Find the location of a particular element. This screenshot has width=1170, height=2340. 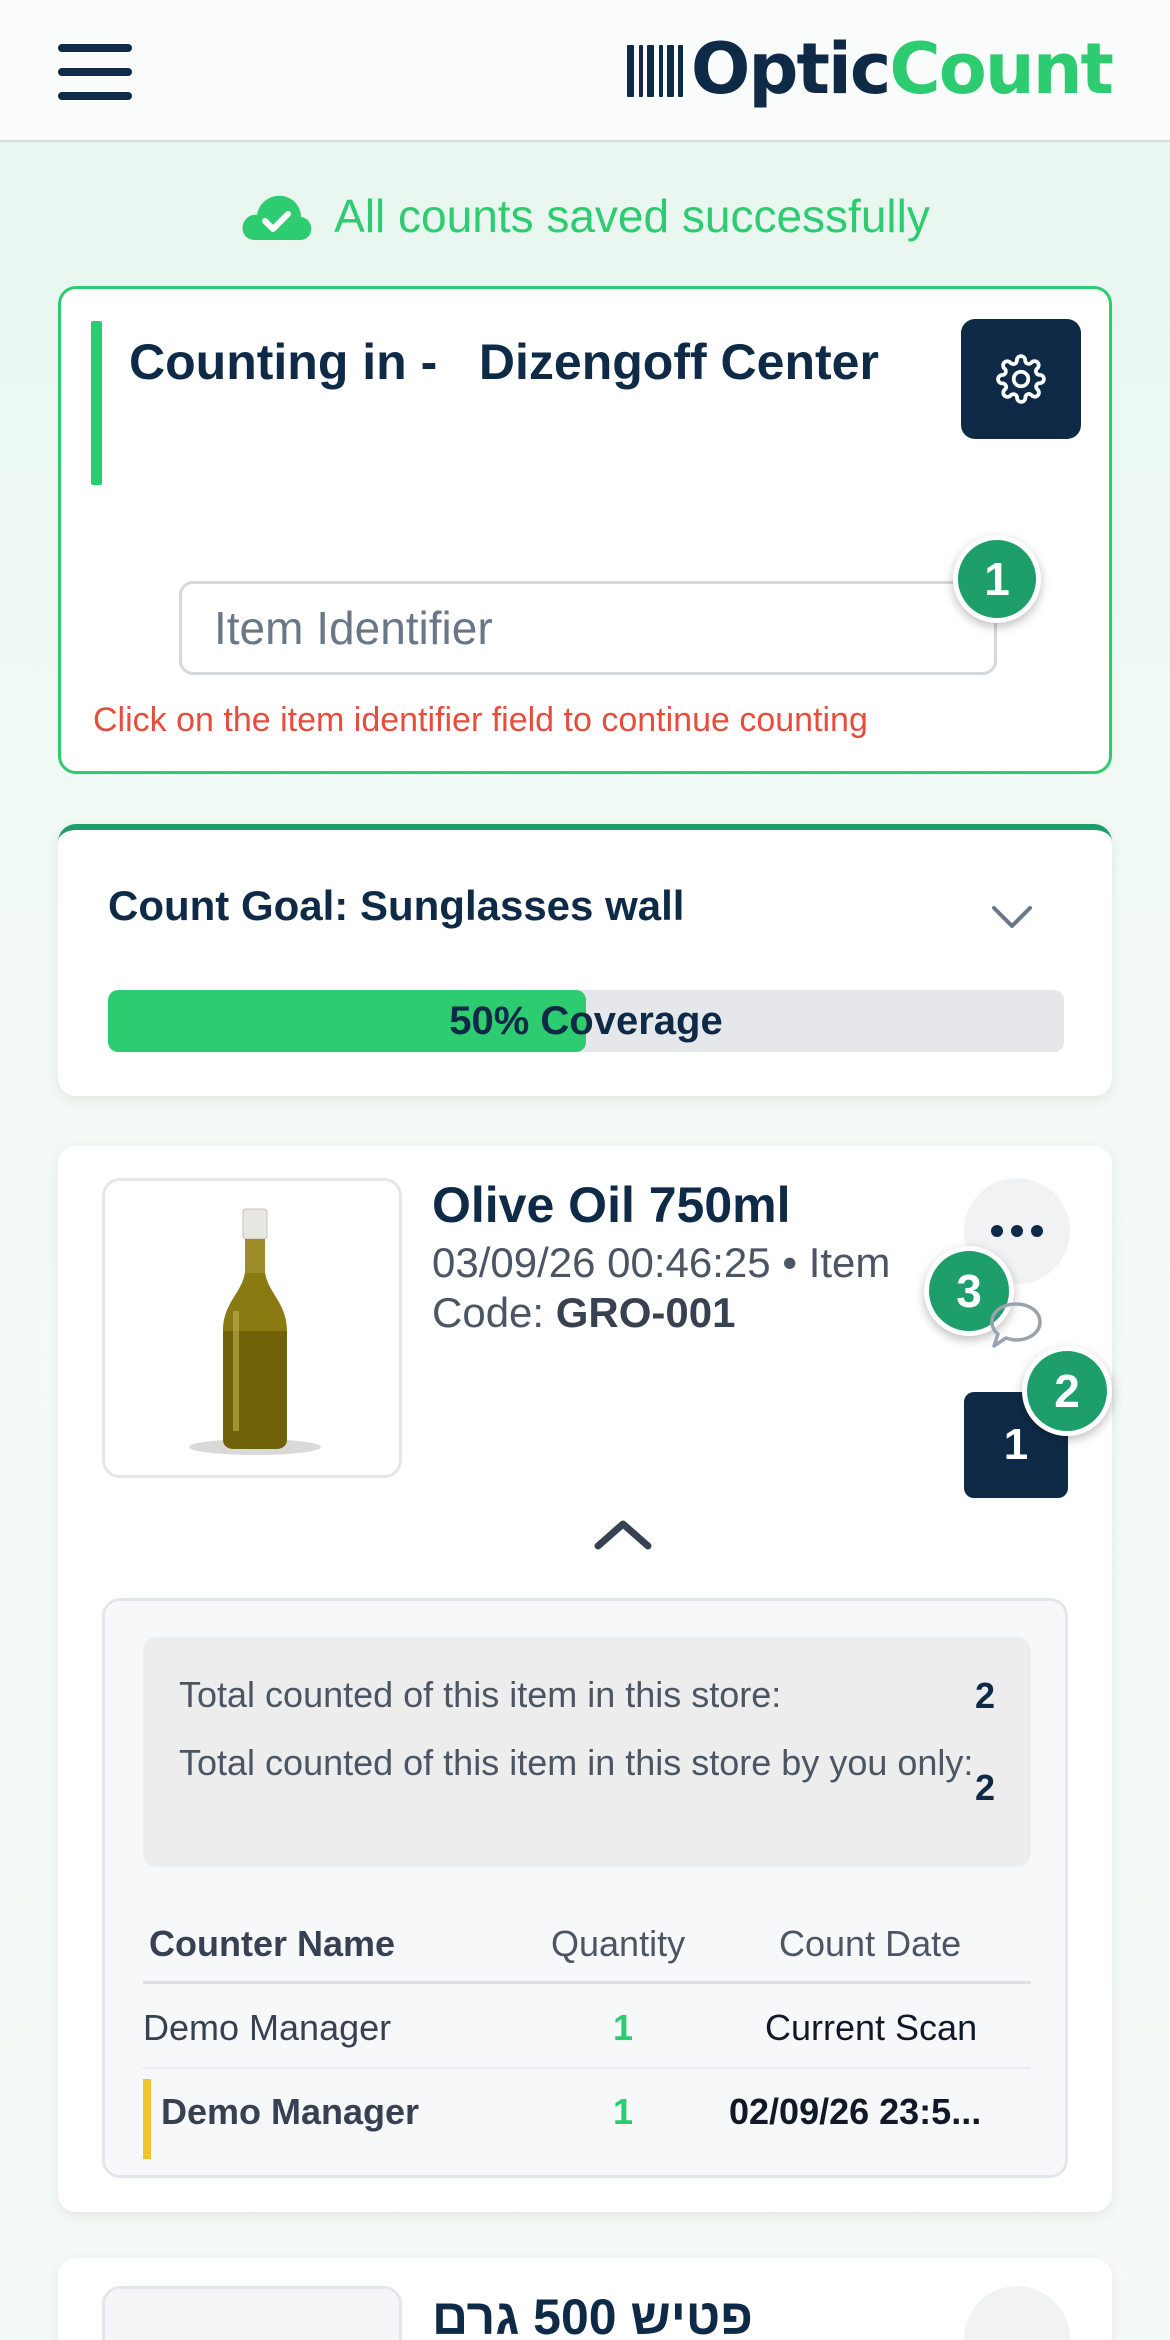

row-divider is located at coordinates (587, 2068).